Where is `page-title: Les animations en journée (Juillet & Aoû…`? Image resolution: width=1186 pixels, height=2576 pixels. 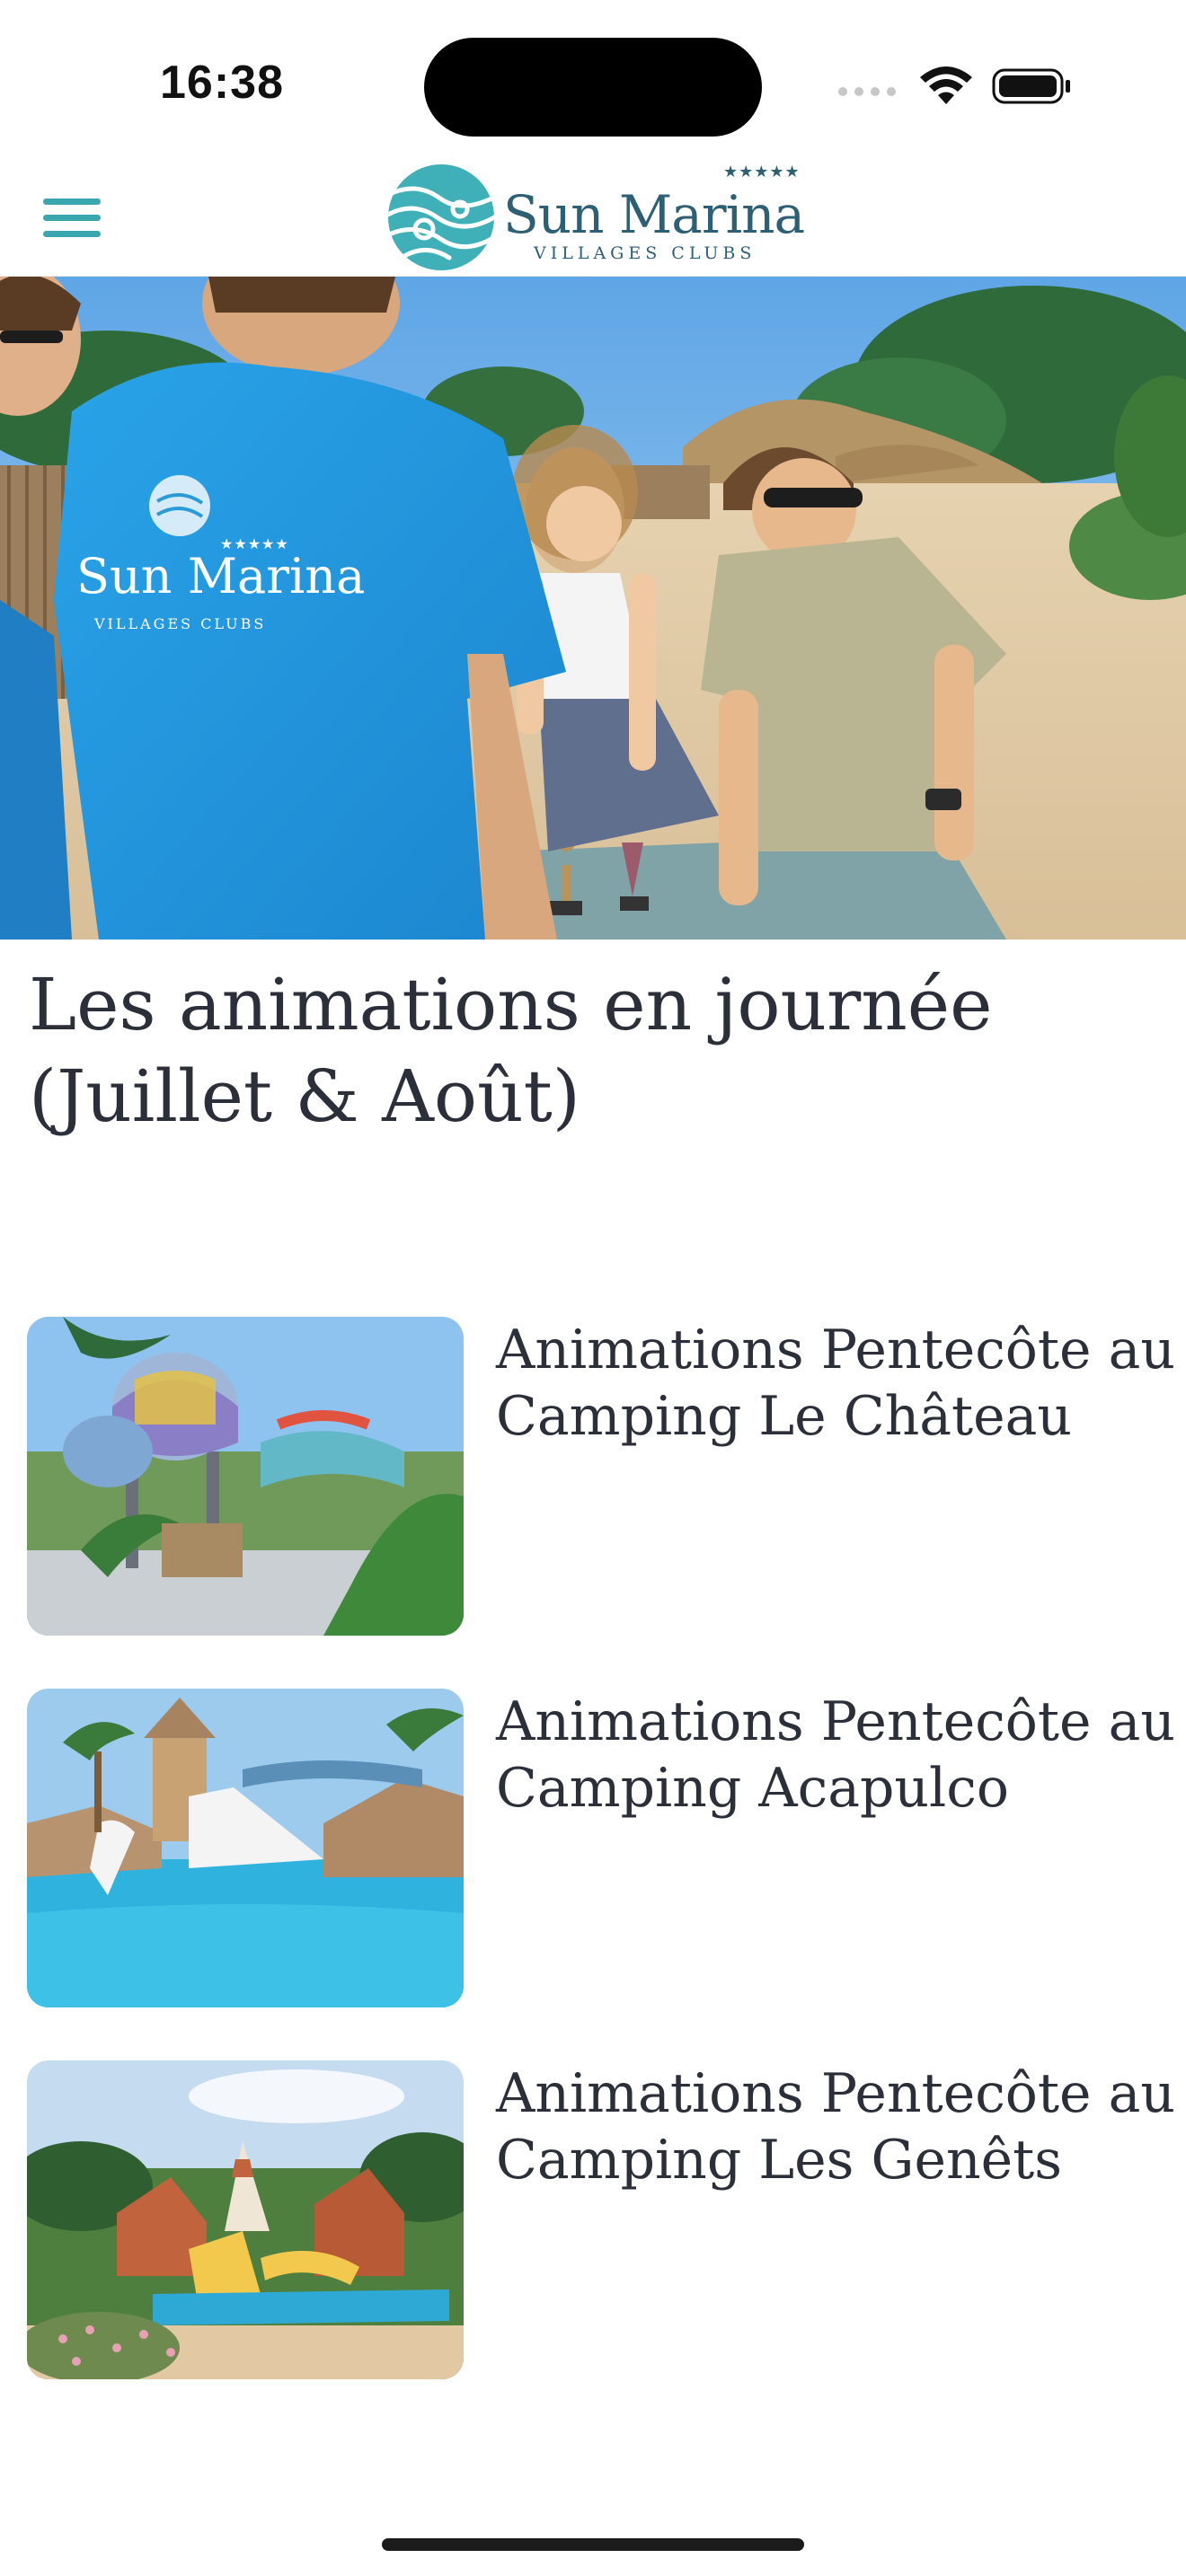 page-title: Les animations en journée (Juillet & Aoû… is located at coordinates (511, 1050).